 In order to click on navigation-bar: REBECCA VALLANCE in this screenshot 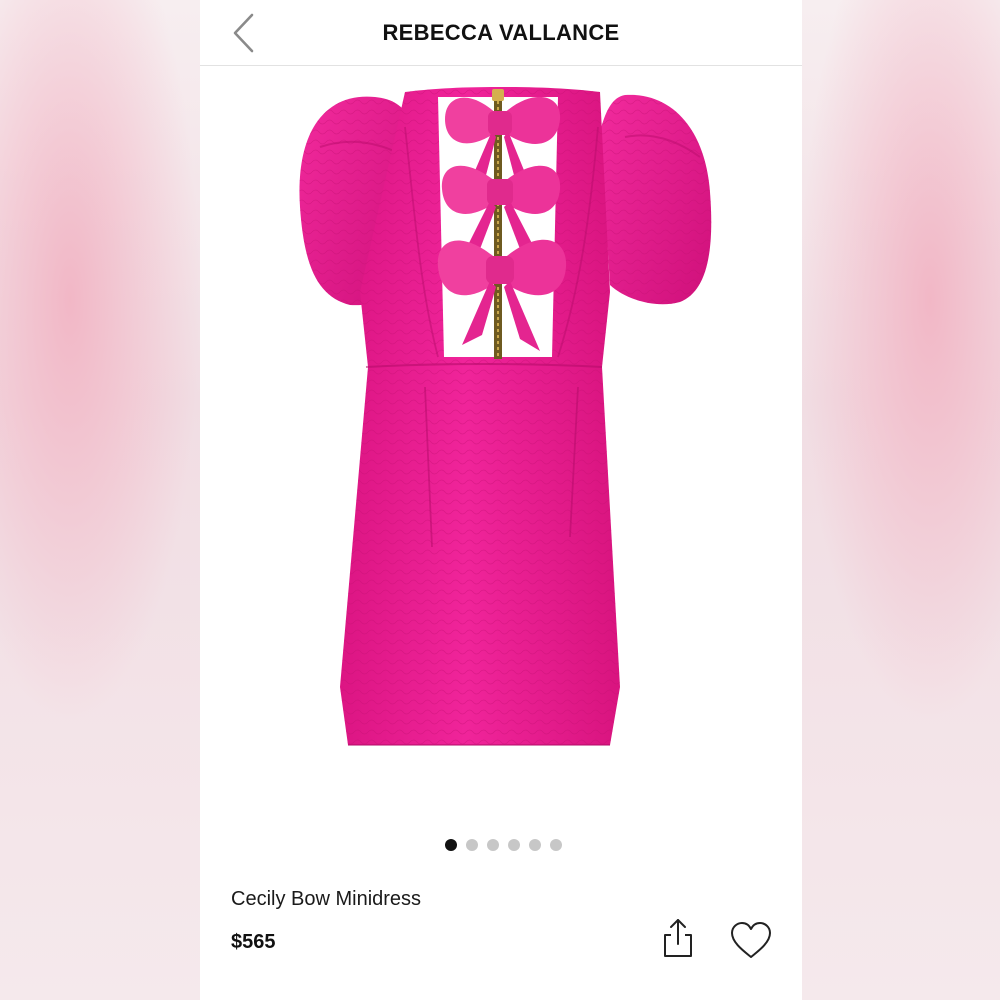, I will do `click(501, 33)`.